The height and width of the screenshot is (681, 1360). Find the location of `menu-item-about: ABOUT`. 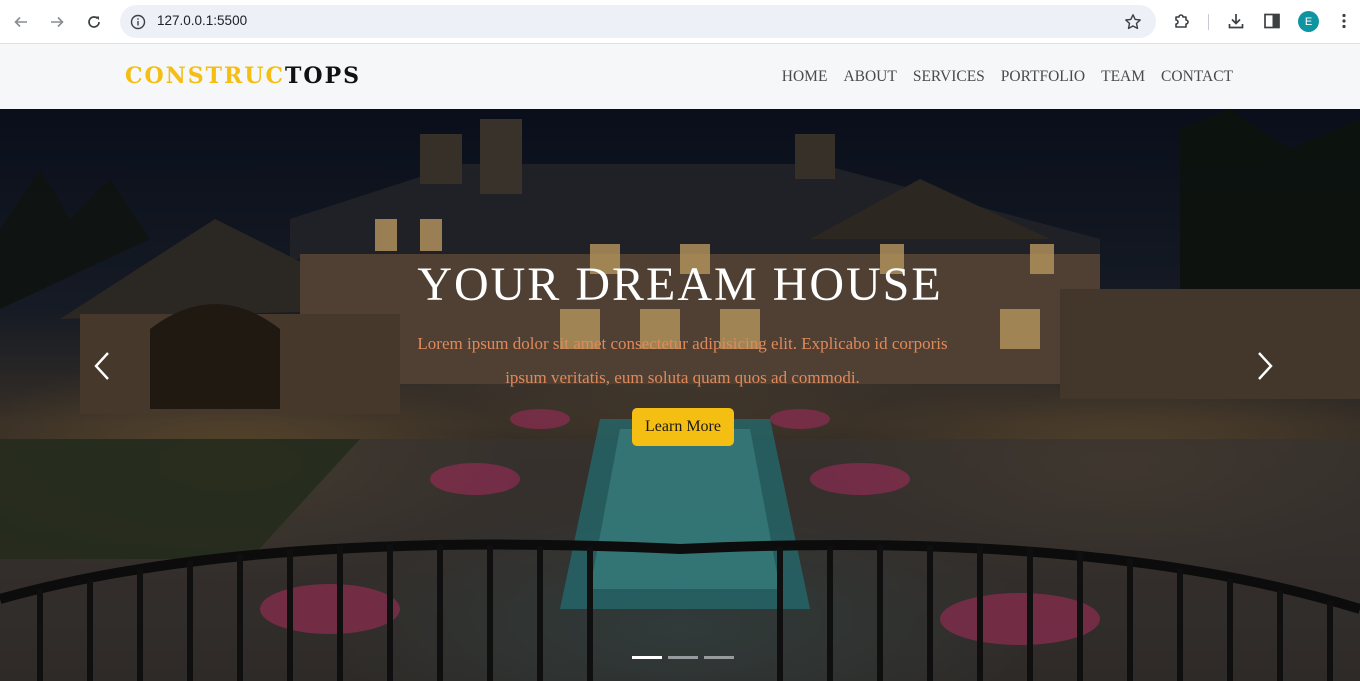

menu-item-about: ABOUT is located at coordinates (869, 77).